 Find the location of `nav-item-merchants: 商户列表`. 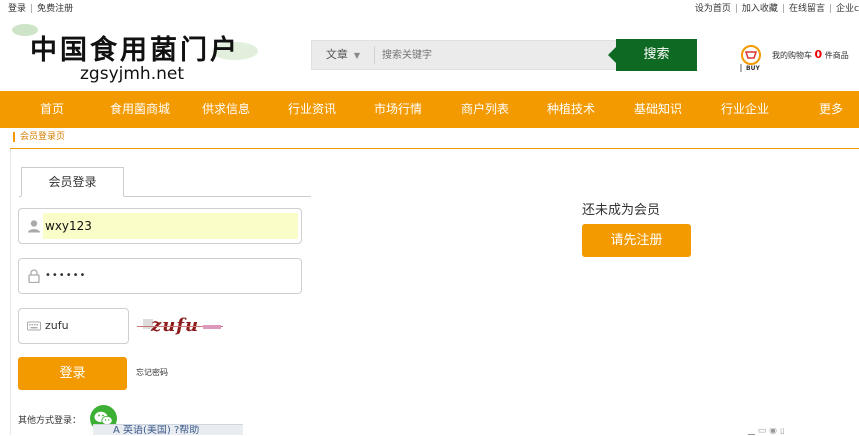

nav-item-merchants: 商户列表 is located at coordinates (485, 109).